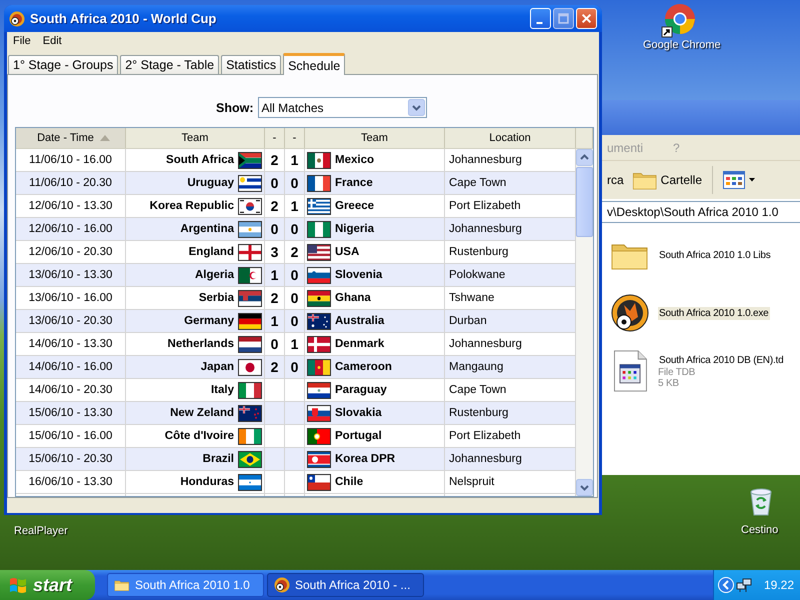 Image resolution: width=800 pixels, height=600 pixels. I want to click on desktop-icon-label: RealPlayer, so click(41, 531).